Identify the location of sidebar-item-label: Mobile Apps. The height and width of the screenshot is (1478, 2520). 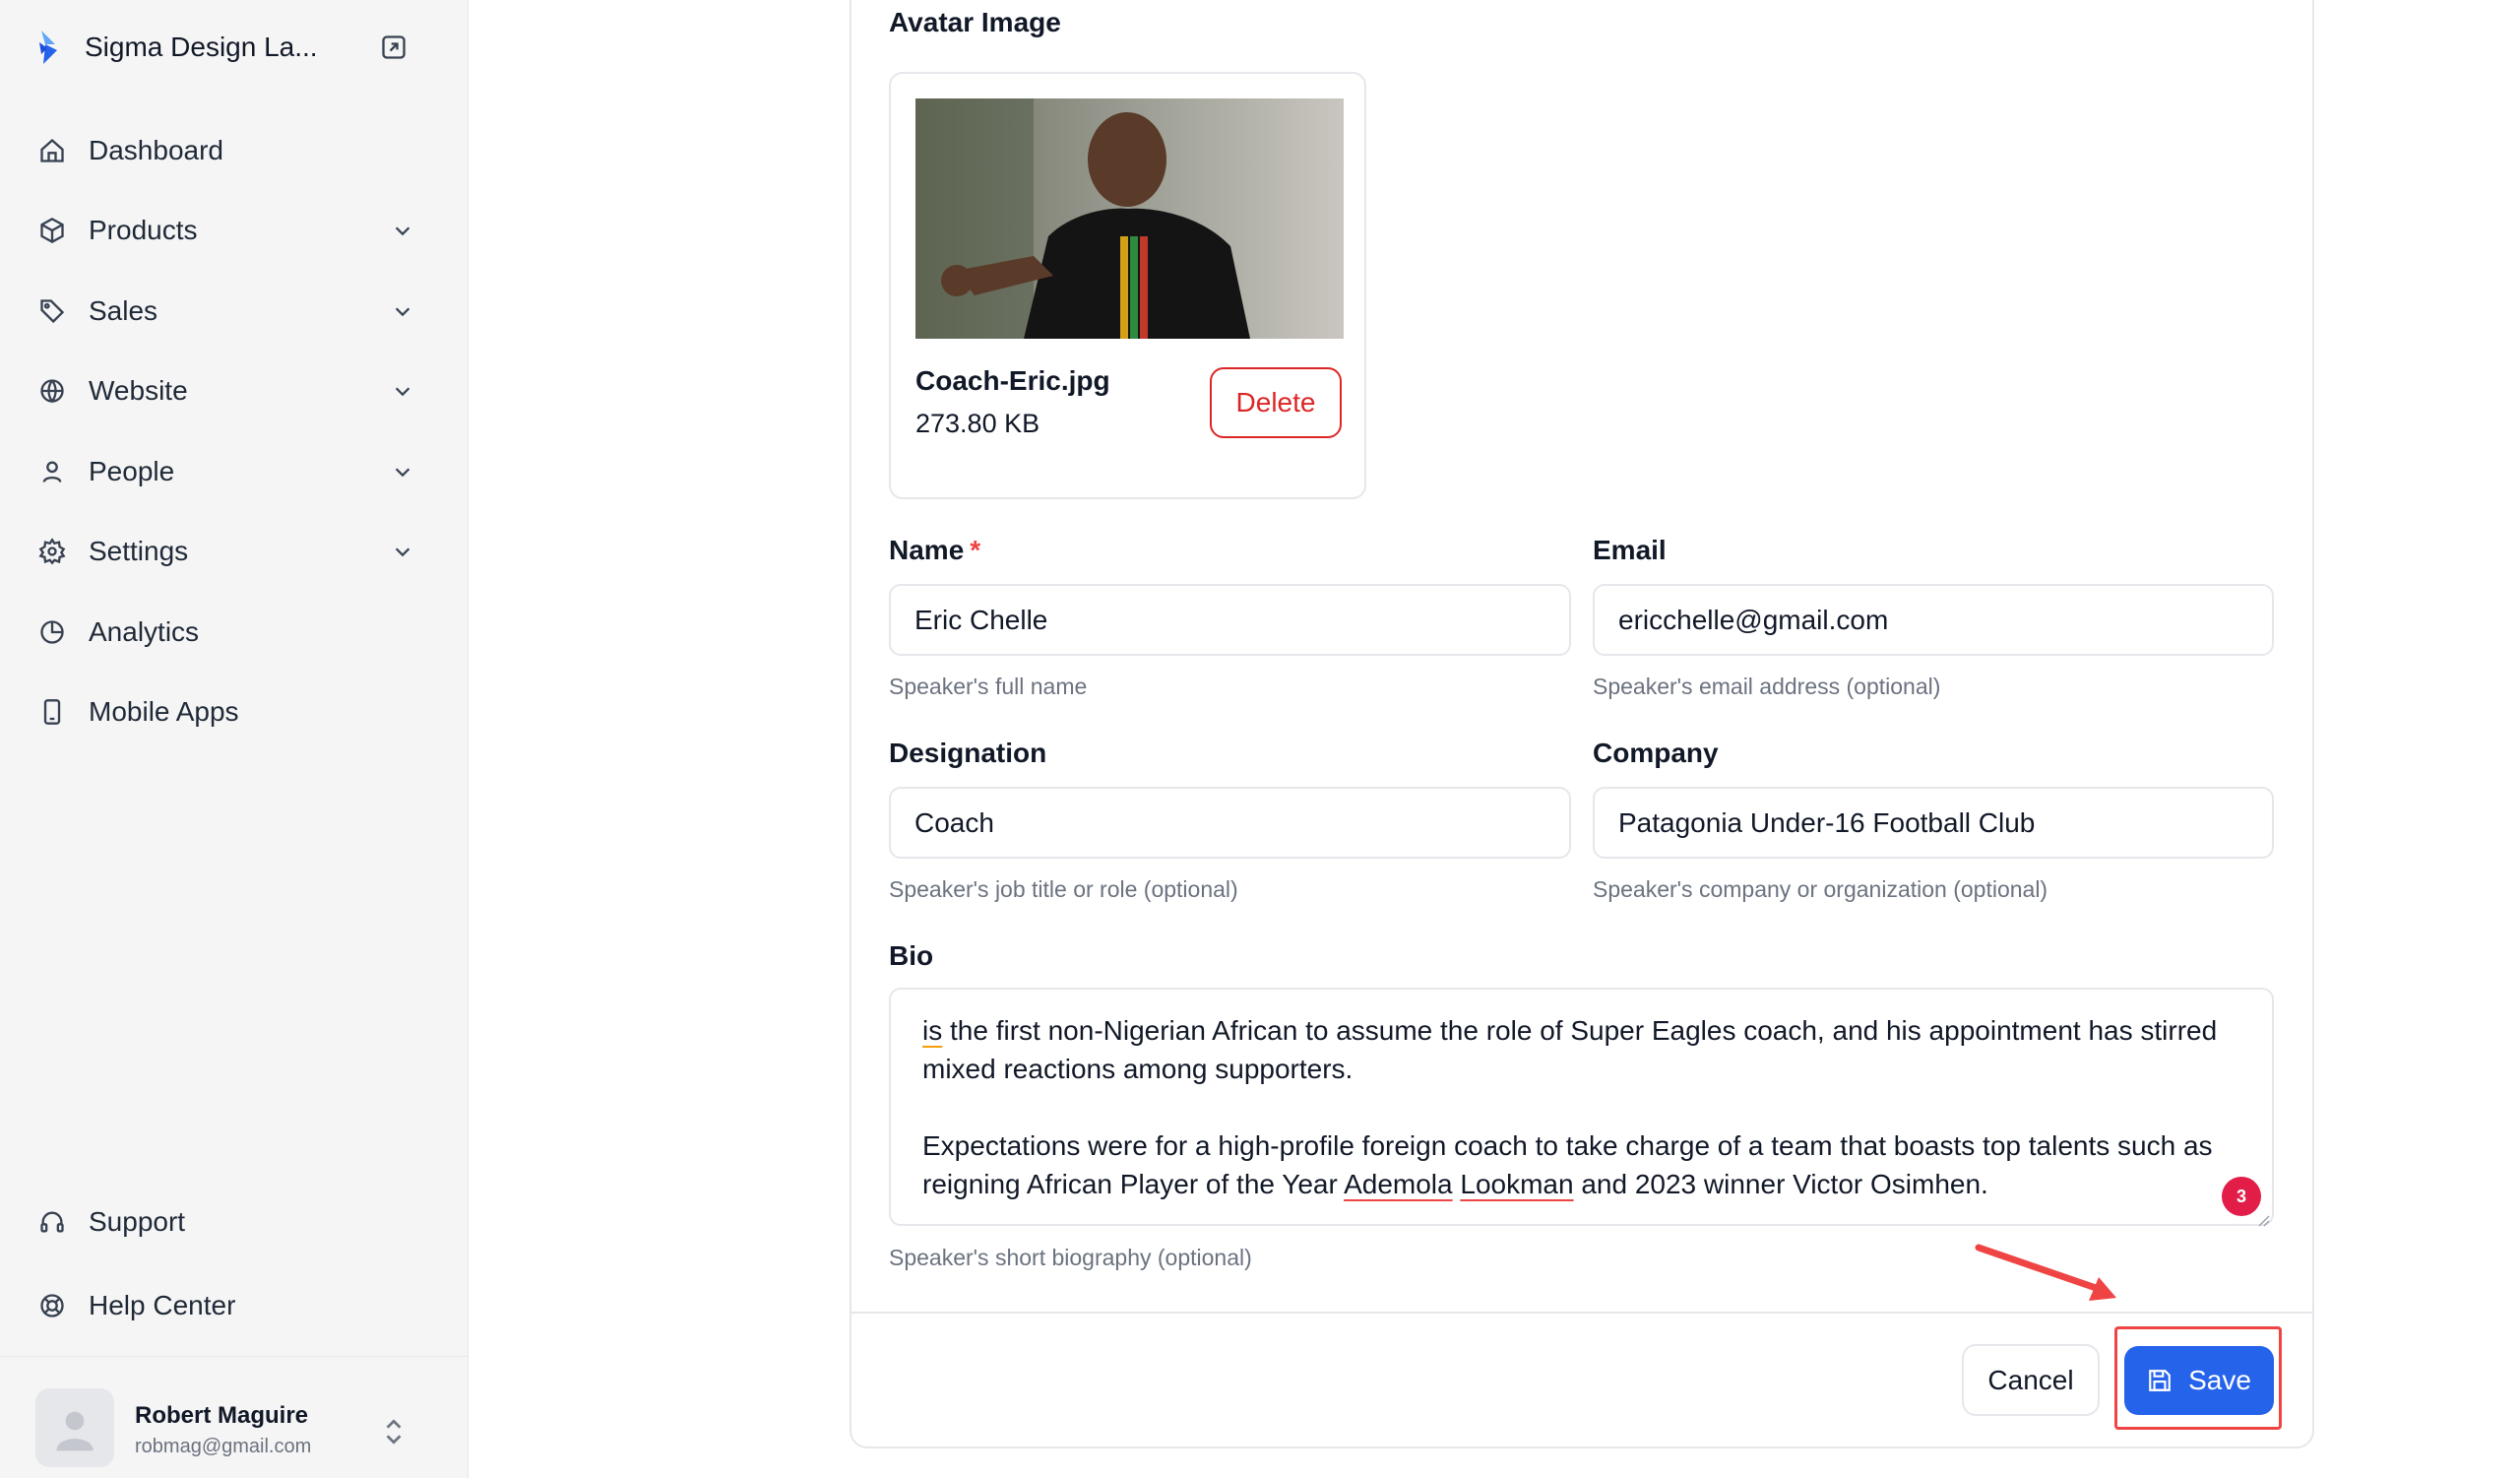
(164, 712).